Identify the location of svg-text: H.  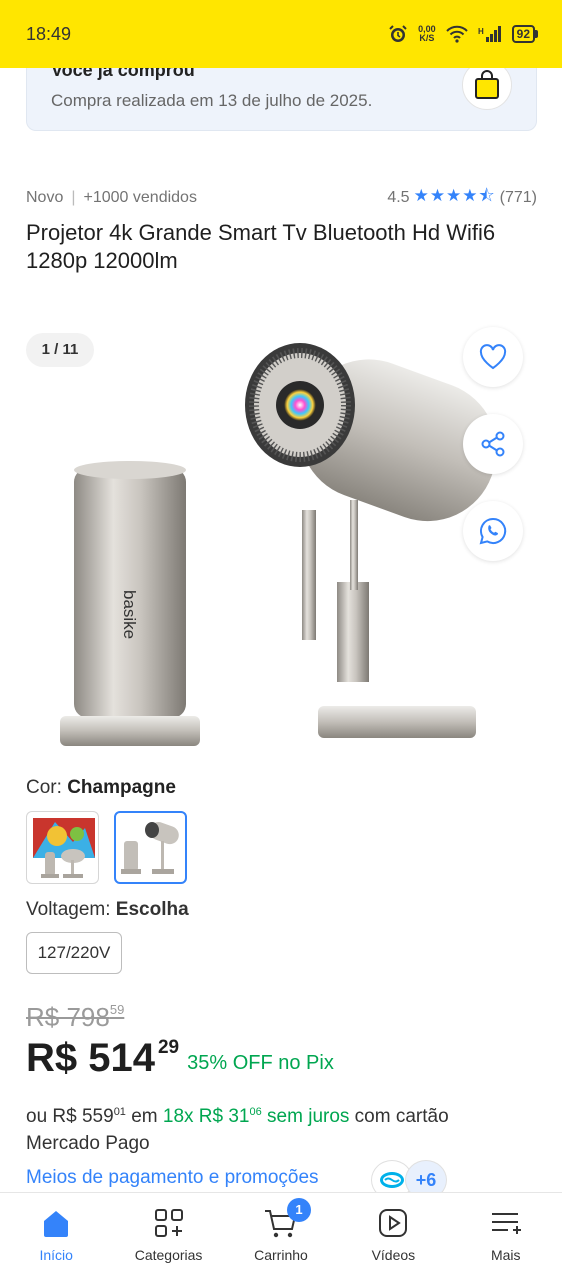
(481, 31).